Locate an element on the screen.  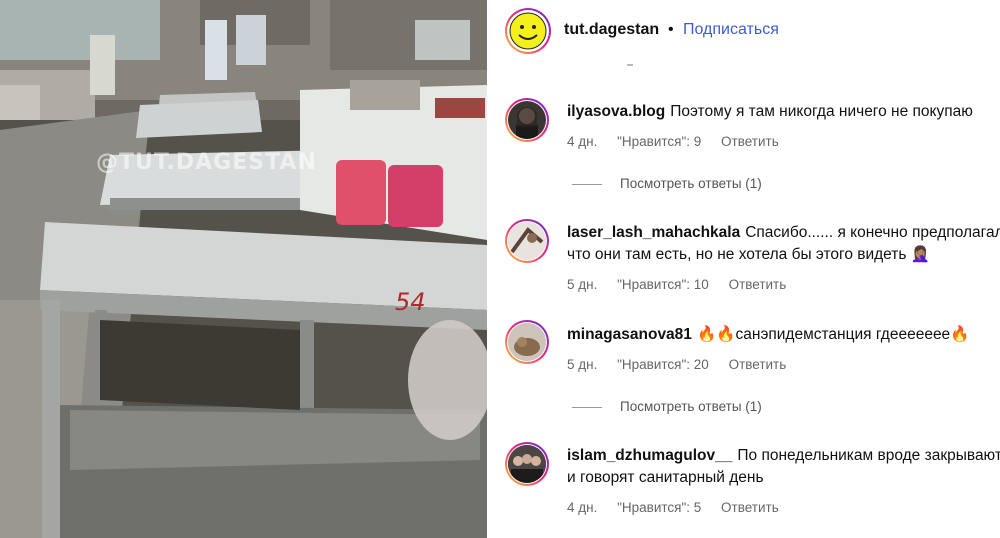
post-header: tut.dagestan • Подписаться is located at coordinates (743, 31).